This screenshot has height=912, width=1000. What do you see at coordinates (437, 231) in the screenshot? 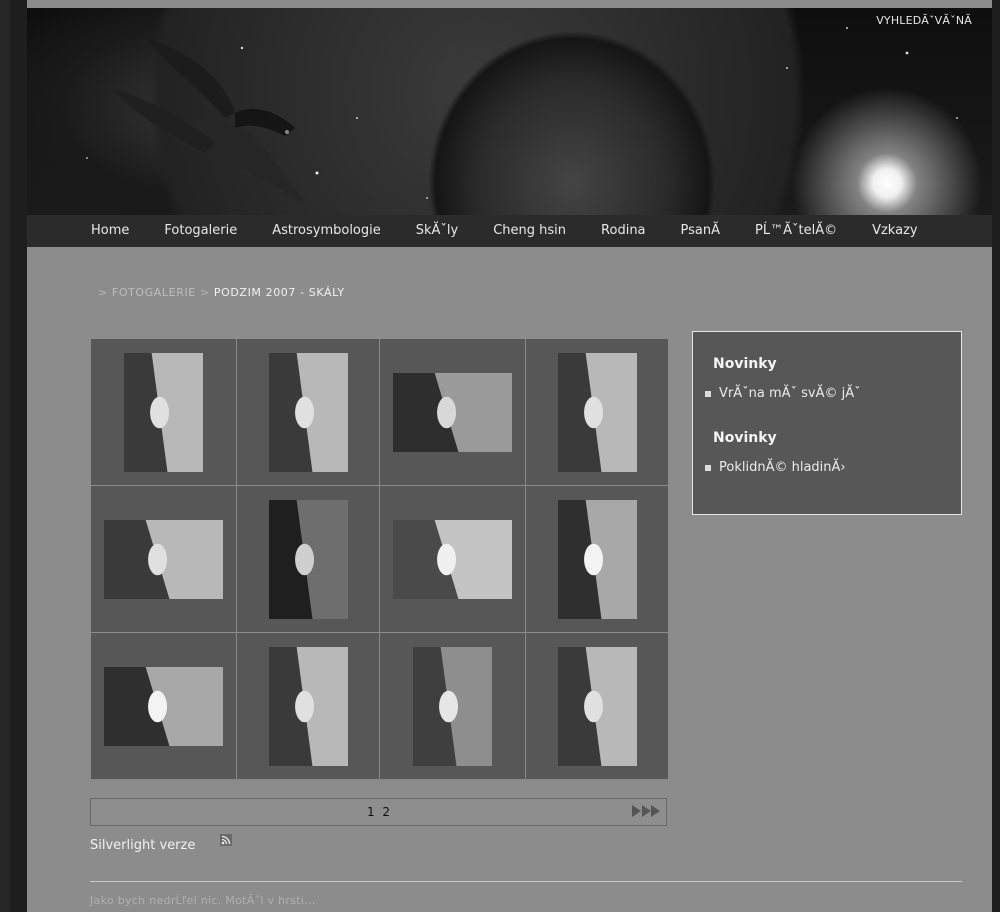
I see `nav-item-3: SkĂˇly` at bounding box center [437, 231].